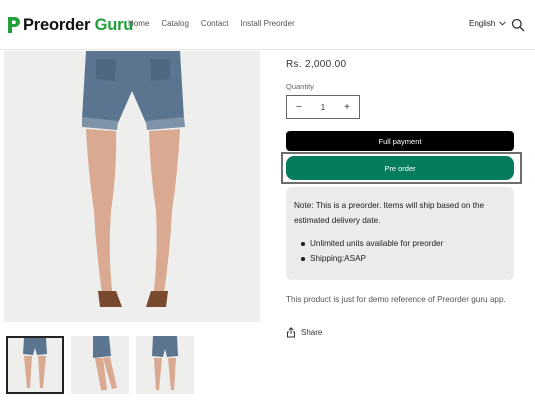 The height and width of the screenshot is (417, 535). I want to click on product-price: Rs. 2,000.00, so click(316, 64).